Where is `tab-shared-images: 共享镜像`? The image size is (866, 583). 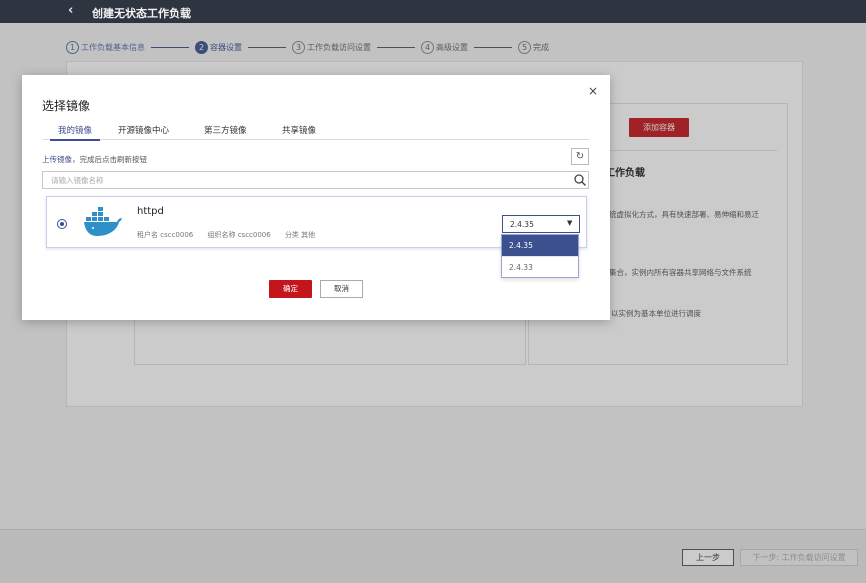
tab-shared-images: 共享镜像 is located at coordinates (299, 132).